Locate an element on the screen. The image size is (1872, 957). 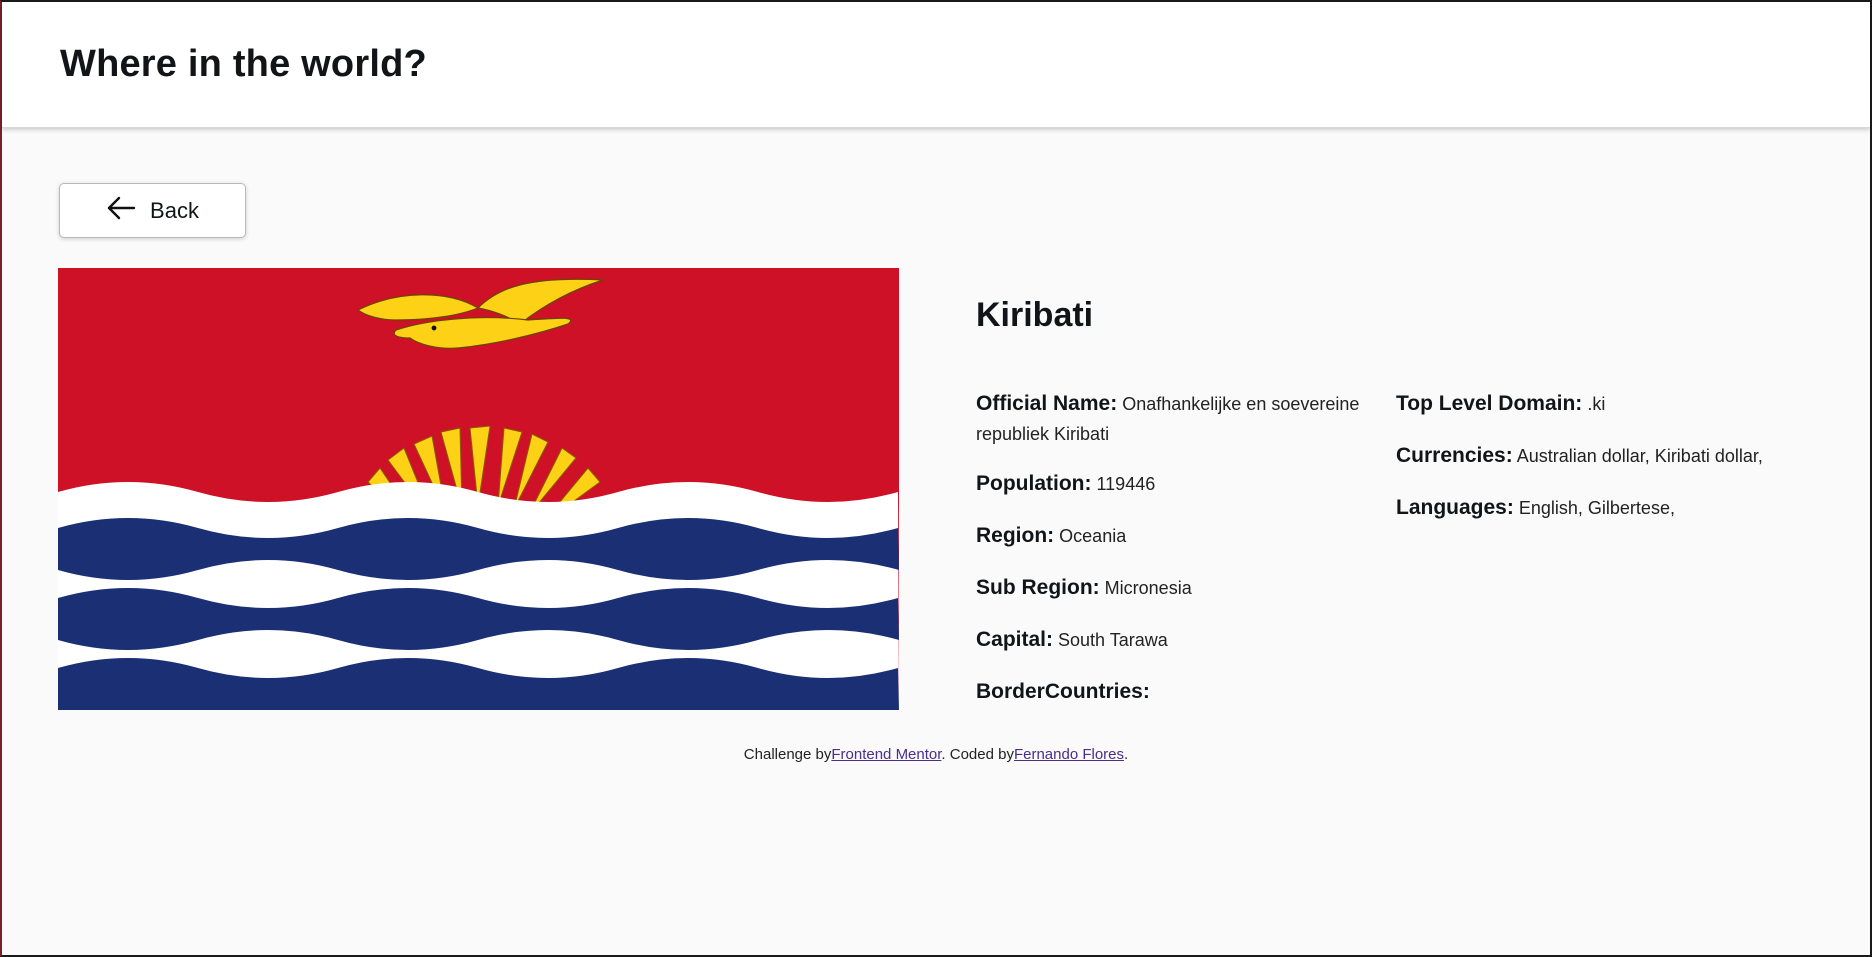
languages-row: Languages: English, Gilbertese, is located at coordinates (1606, 508).